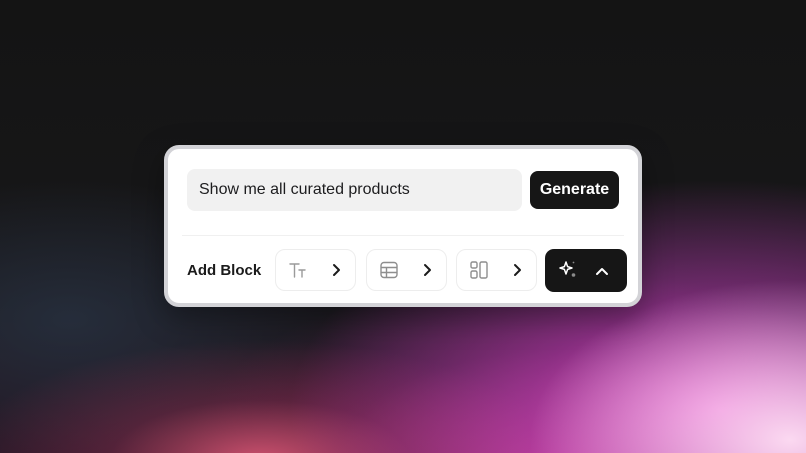 The width and height of the screenshot is (806, 453). What do you see at coordinates (406, 270) in the screenshot?
I see `add-table-block-button` at bounding box center [406, 270].